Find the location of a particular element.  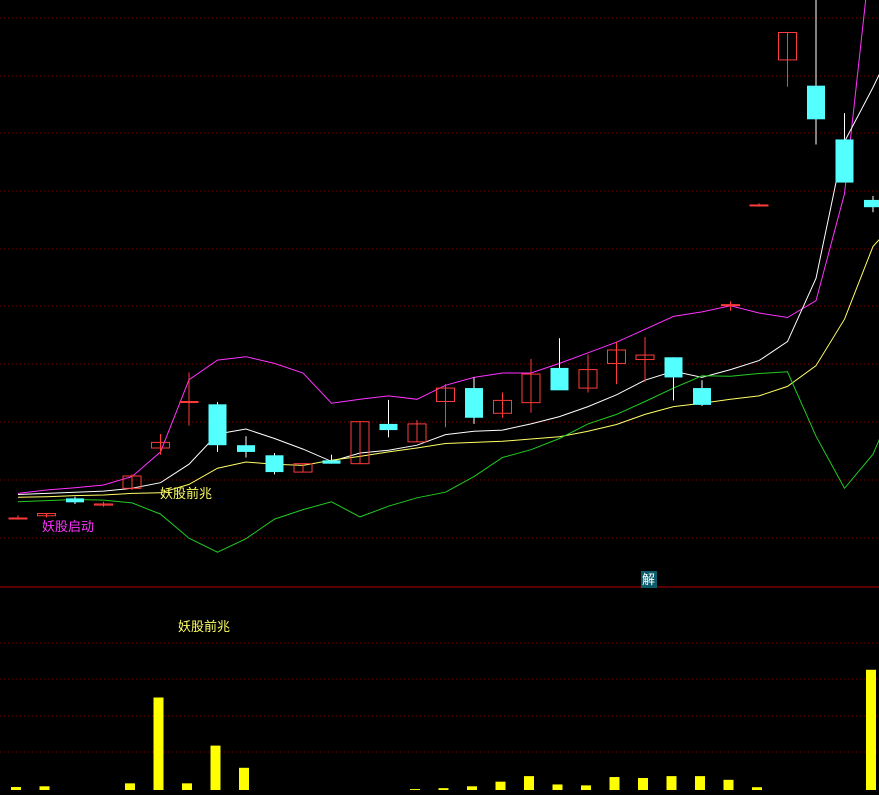

marker-label: 解 is located at coordinates (648, 580).